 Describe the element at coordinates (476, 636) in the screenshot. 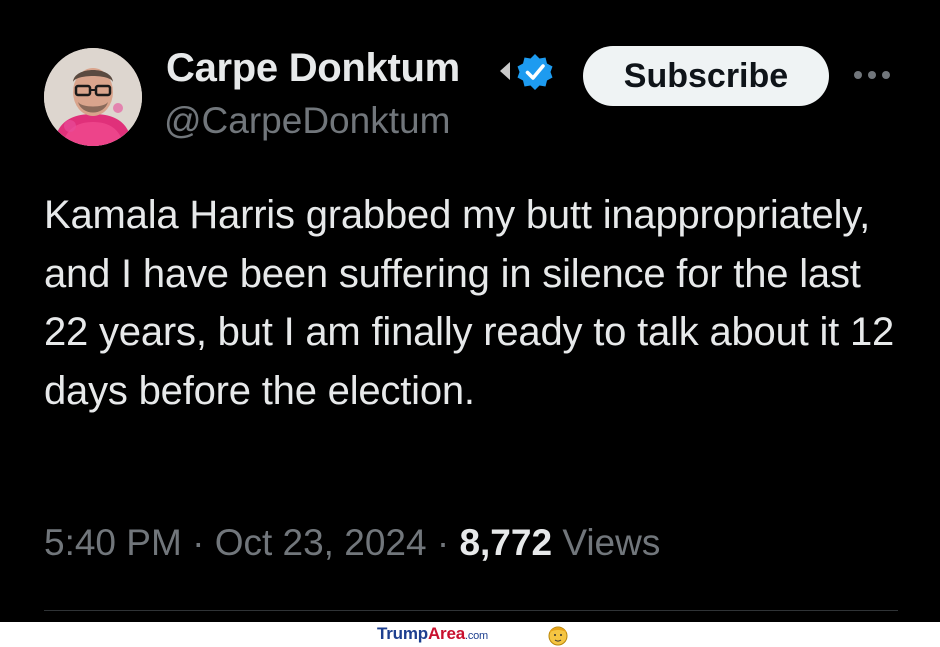

I see `brand-part-3: .com` at that location.